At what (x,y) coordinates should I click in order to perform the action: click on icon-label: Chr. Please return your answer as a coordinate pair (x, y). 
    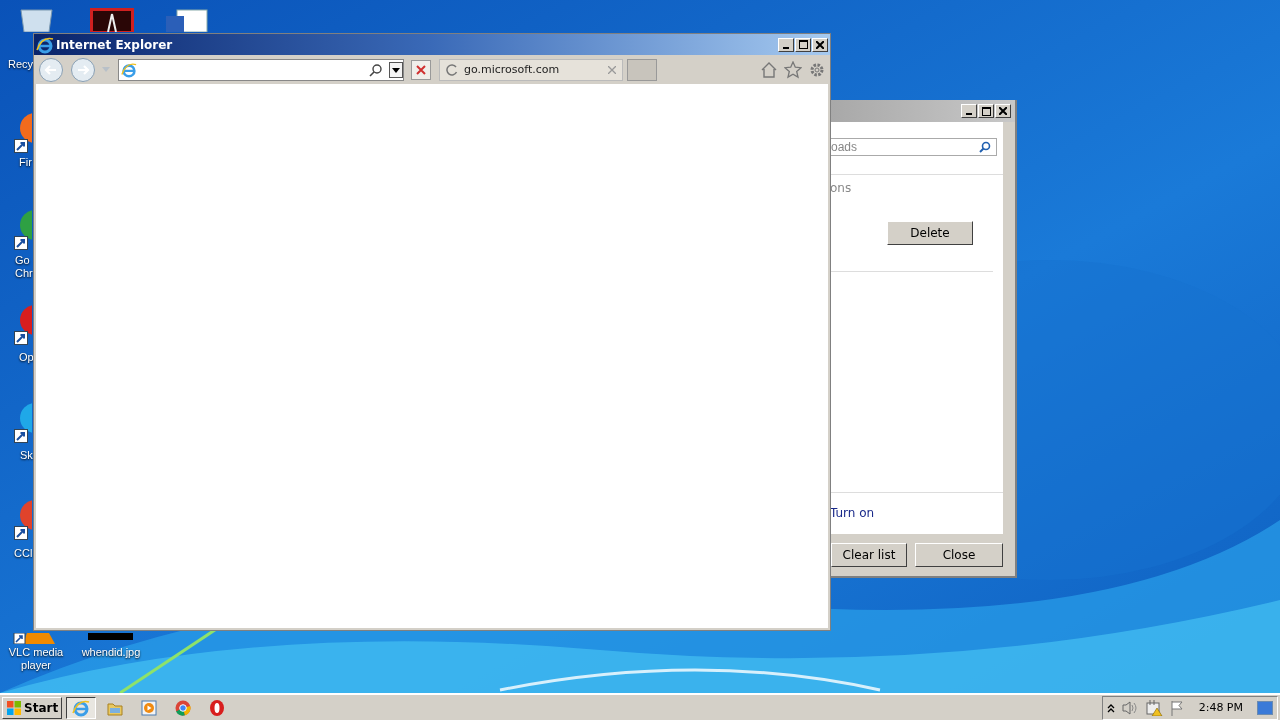
    Looking at the image, I should click on (24, 273).